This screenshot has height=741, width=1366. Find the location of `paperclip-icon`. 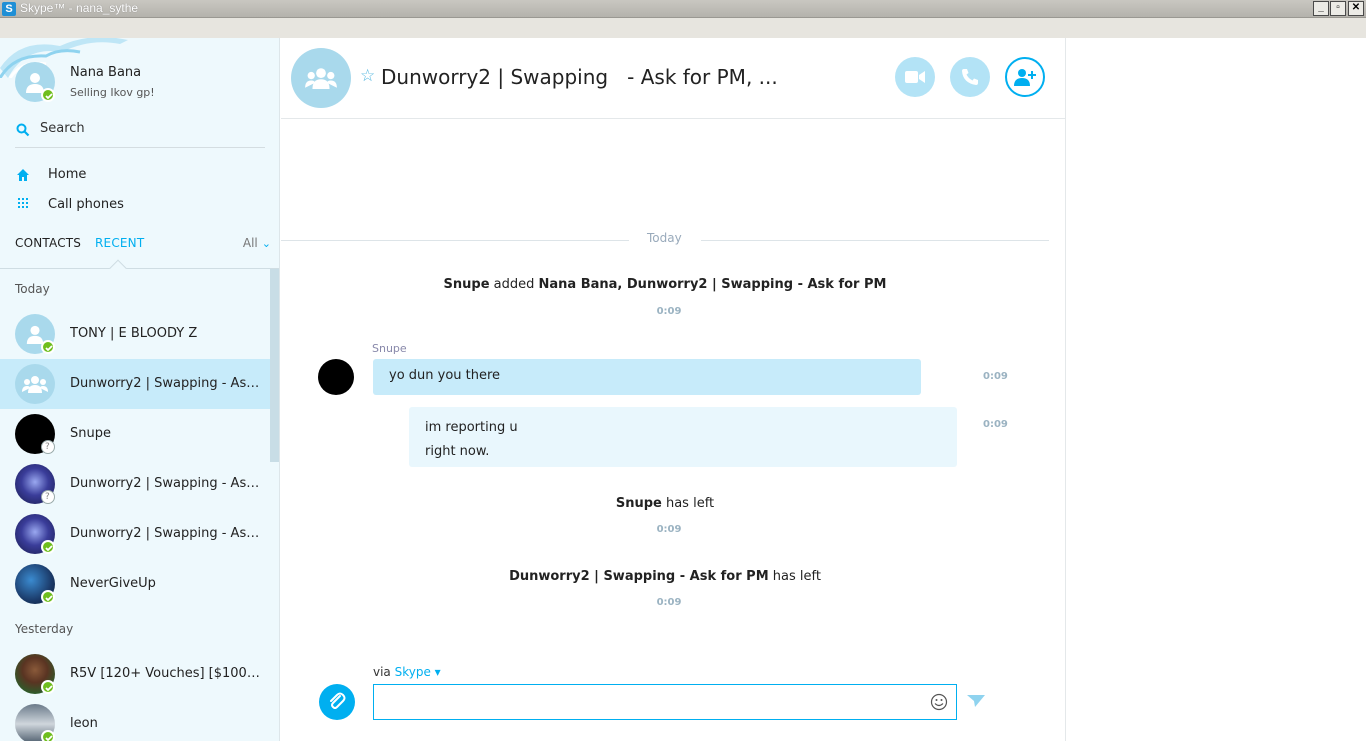

paperclip-icon is located at coordinates (338, 700).